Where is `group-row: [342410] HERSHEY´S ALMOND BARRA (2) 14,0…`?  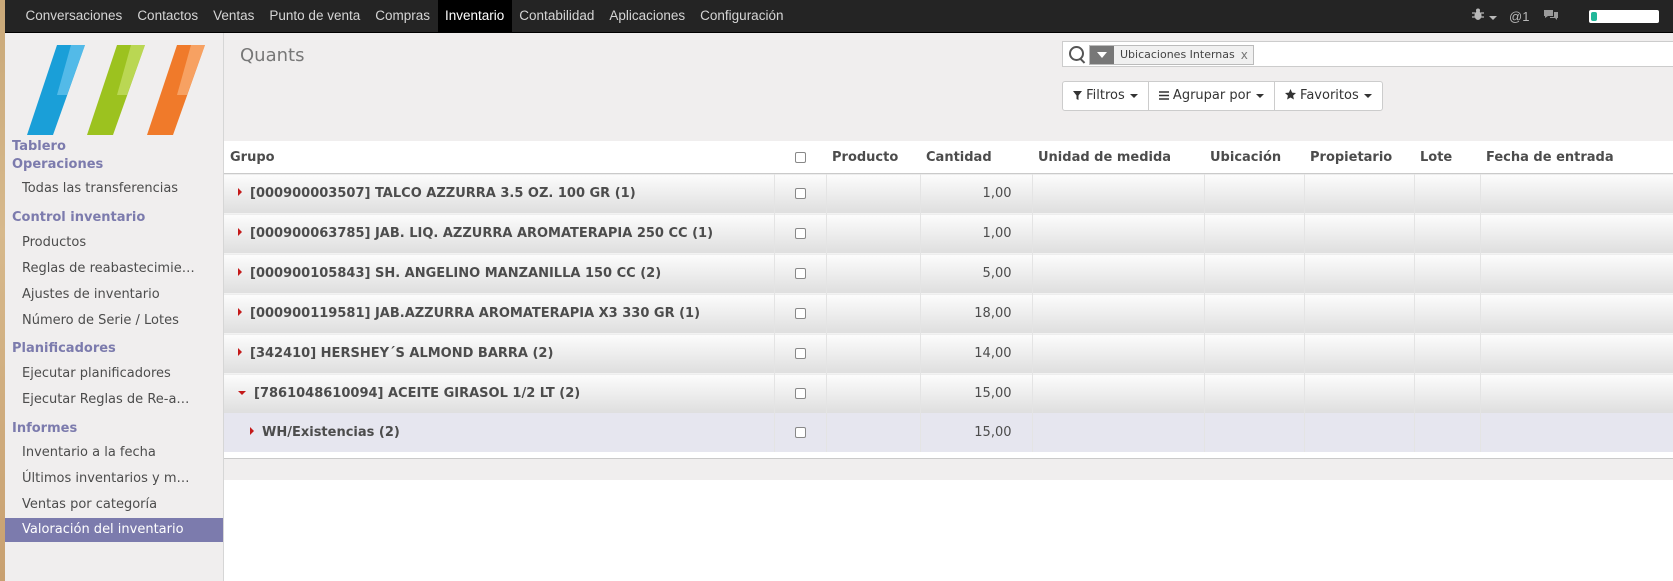 group-row: [342410] HERSHEY´S ALMOND BARRA (2) 14,0… is located at coordinates (948, 353).